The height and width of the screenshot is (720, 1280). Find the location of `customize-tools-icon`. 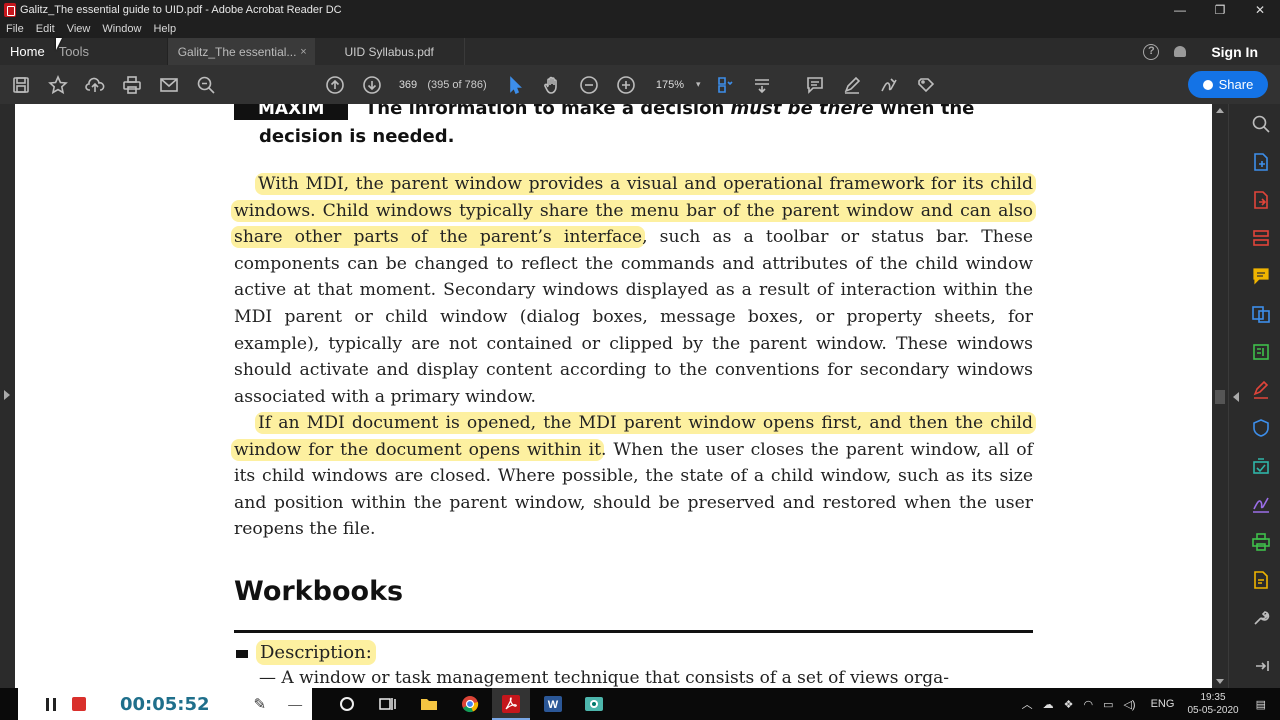

customize-tools-icon is located at coordinates (1261, 618).